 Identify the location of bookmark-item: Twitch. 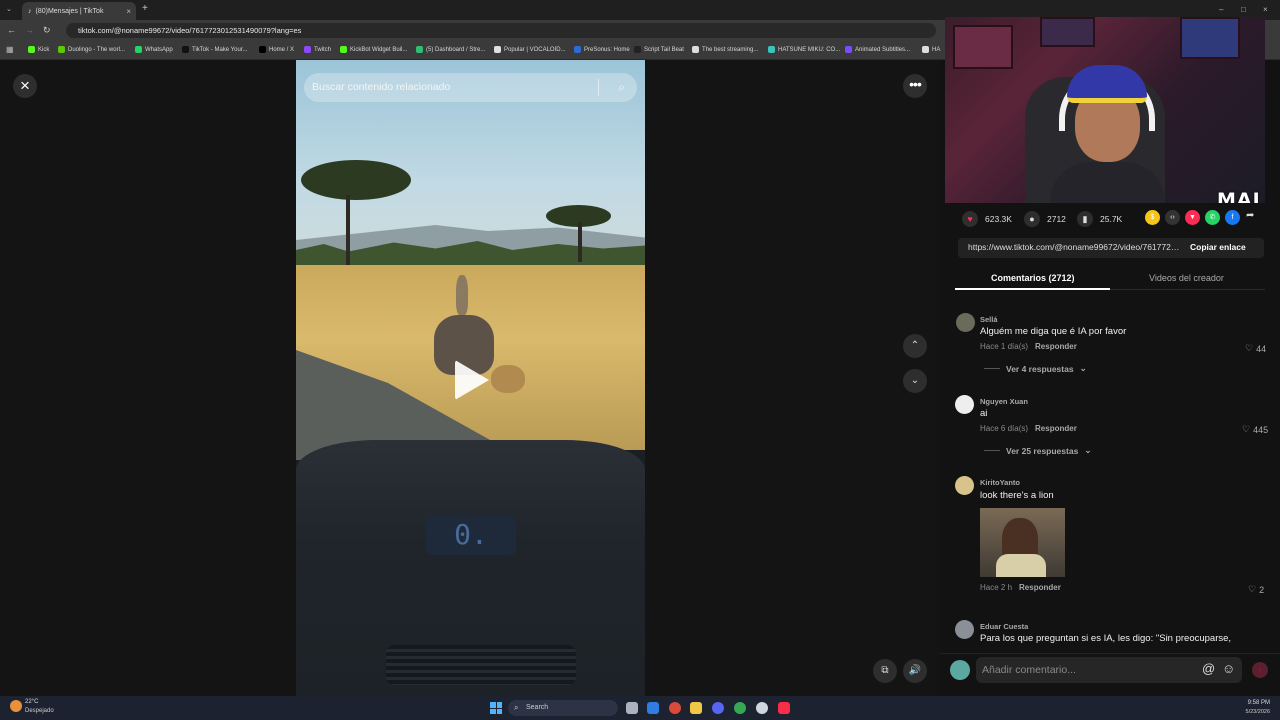
(317, 49).